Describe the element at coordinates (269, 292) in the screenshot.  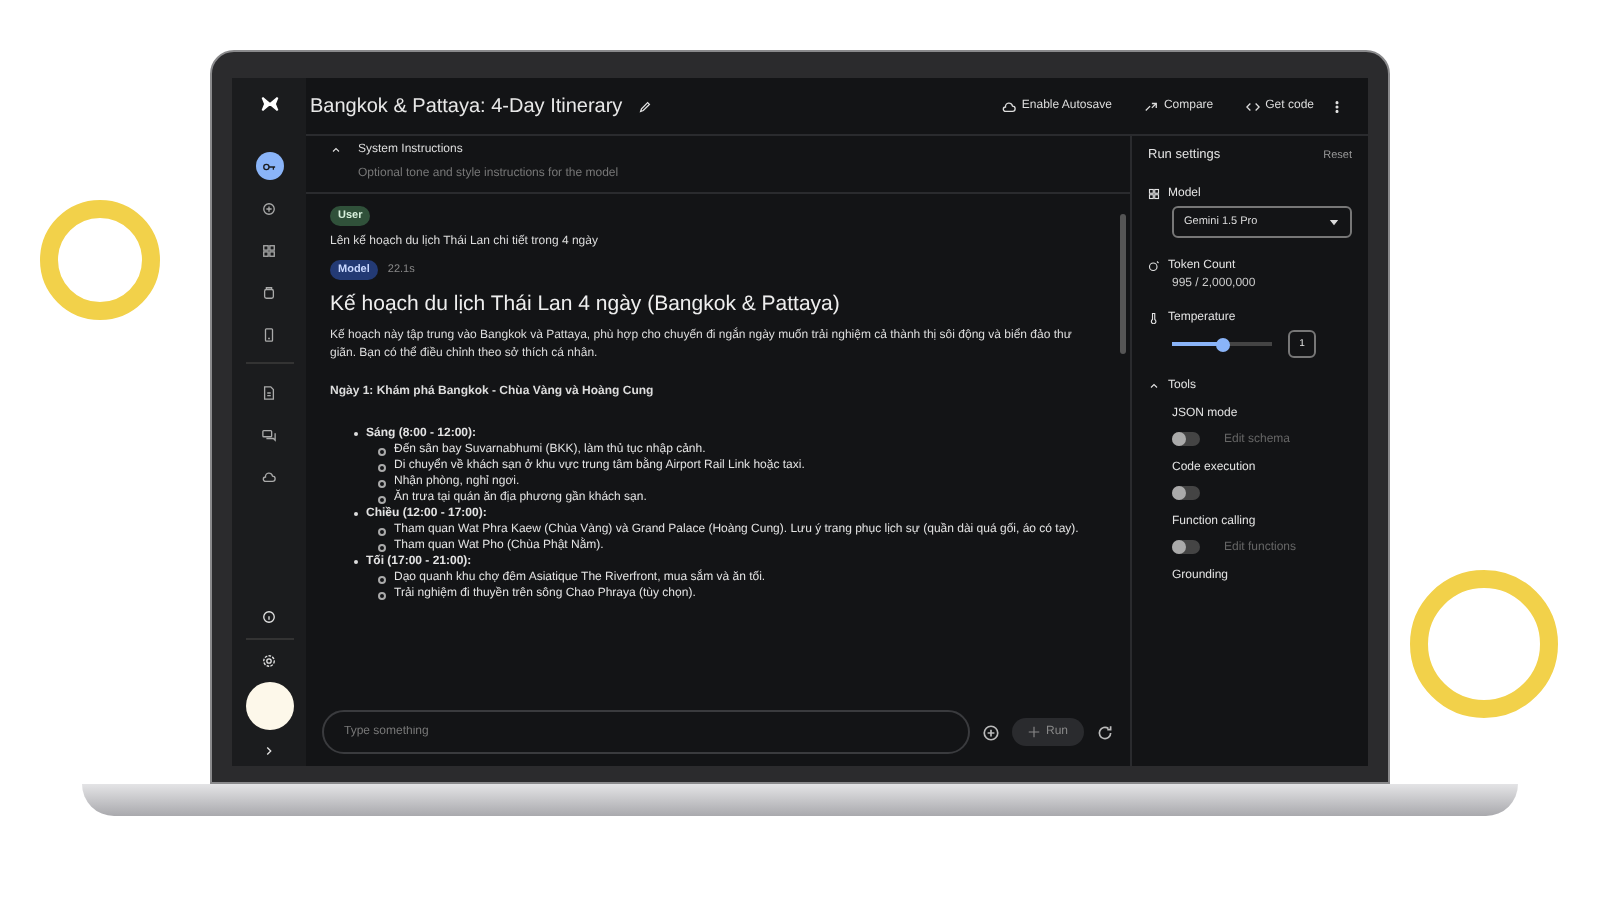
I see `box-icon` at that location.